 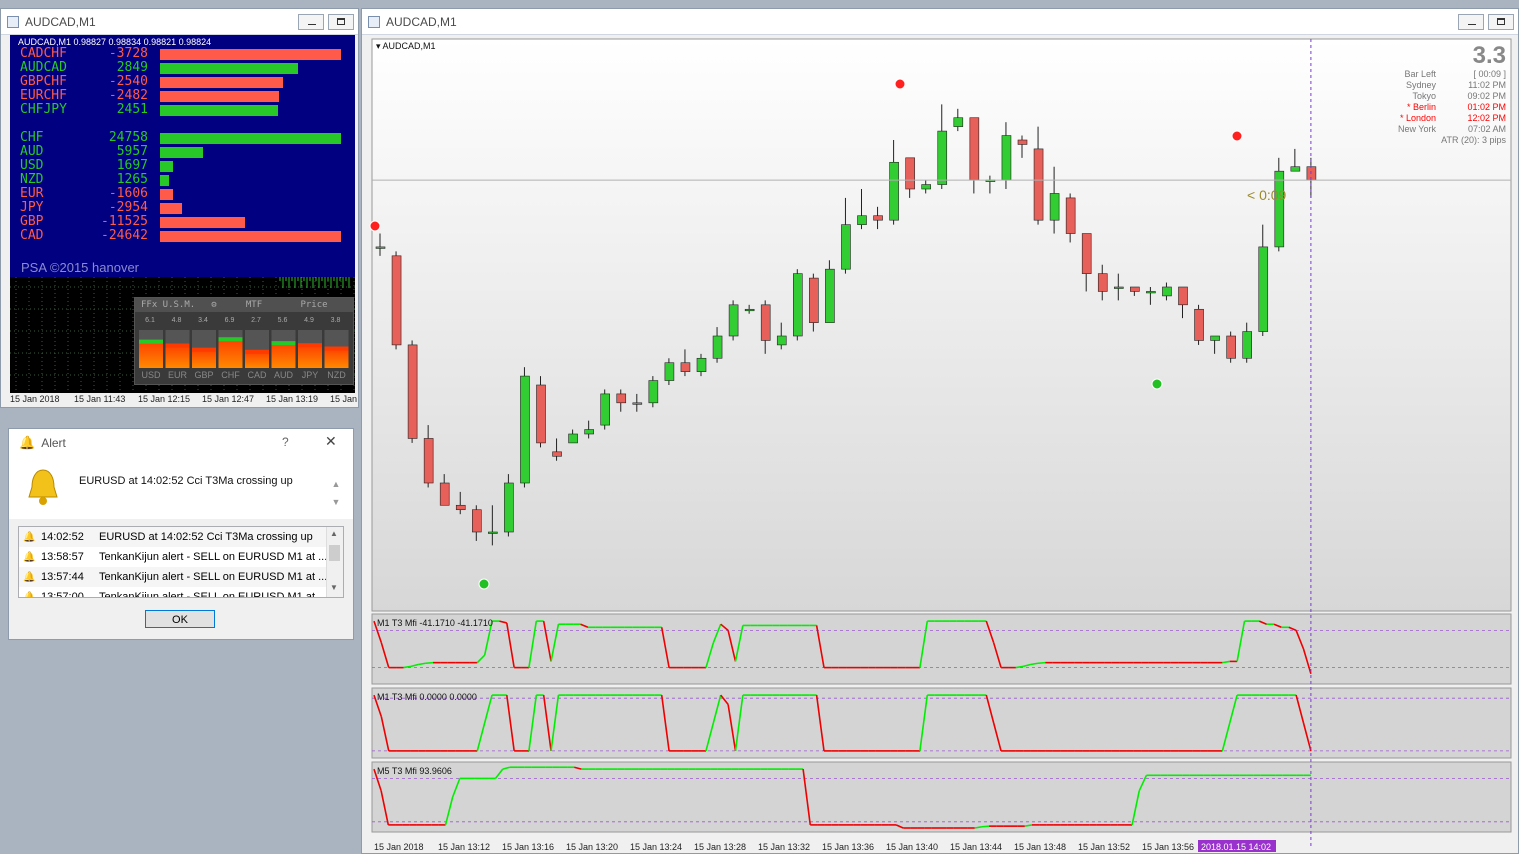 I want to click on strength-row: EUR -1606, so click(x=182, y=194).